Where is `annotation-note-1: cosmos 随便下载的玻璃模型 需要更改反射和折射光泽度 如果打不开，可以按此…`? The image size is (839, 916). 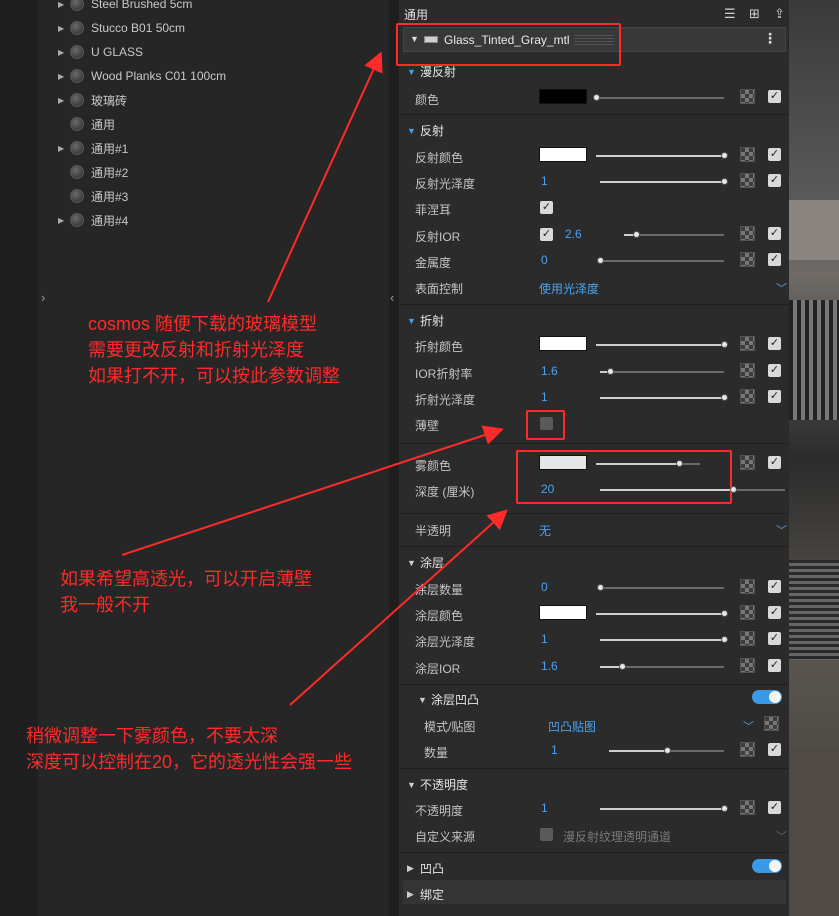 annotation-note-1: cosmos 随便下载的玻璃模型 需要更改反射和折射光泽度 如果打不开，可以按此… is located at coordinates (214, 350).